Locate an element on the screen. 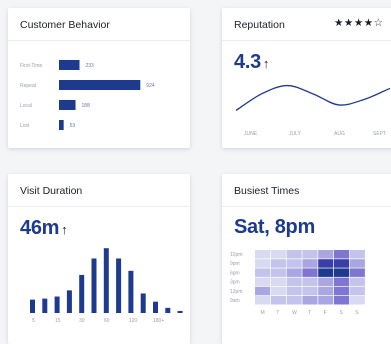  x-tick-label: SEPT is located at coordinates (379, 134).